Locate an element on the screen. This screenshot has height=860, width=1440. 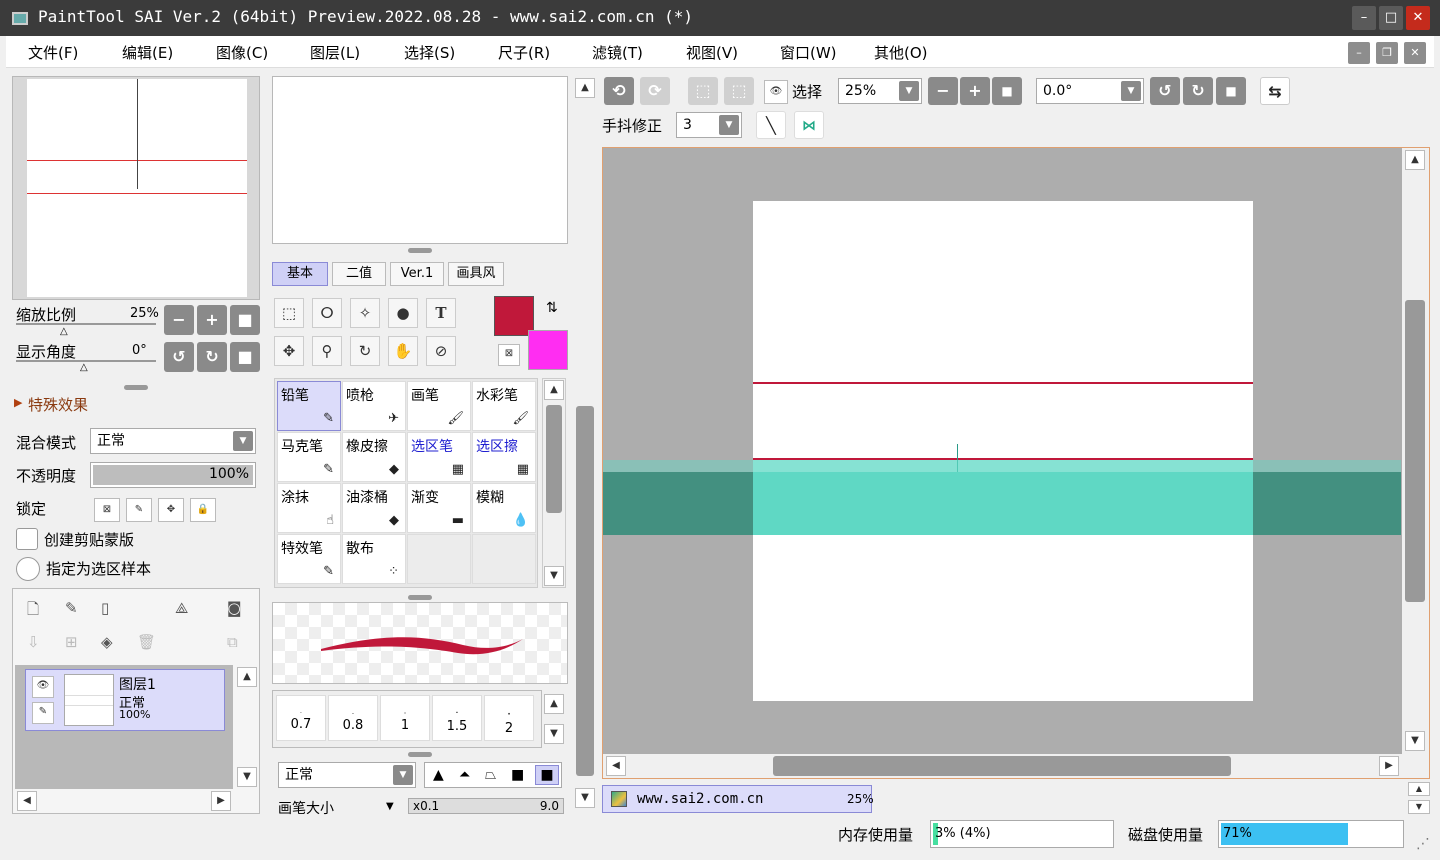
canvas-zoom-out-button: − is located at coordinates (943, 91).